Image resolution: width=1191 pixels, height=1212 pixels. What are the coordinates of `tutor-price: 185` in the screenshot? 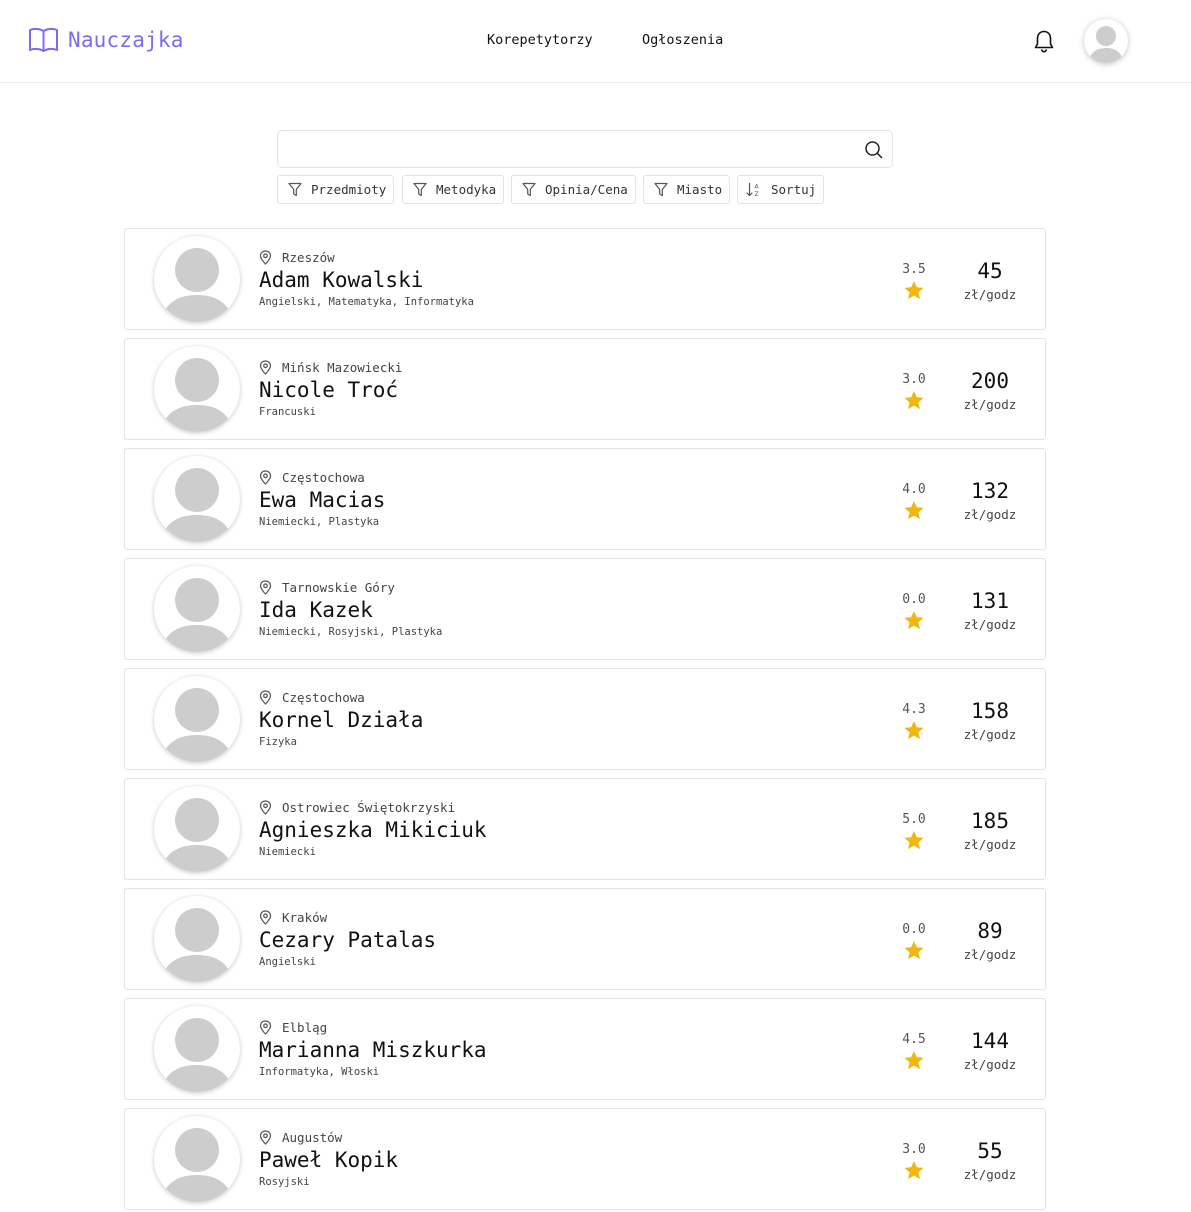 It's located at (990, 821).